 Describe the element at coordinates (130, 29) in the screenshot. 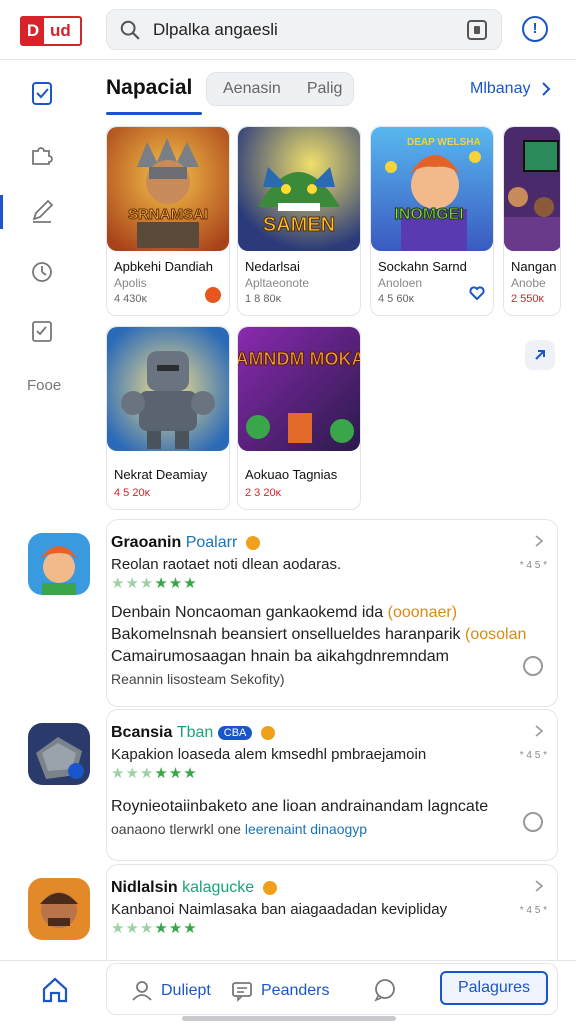

I see `search-icon` at that location.